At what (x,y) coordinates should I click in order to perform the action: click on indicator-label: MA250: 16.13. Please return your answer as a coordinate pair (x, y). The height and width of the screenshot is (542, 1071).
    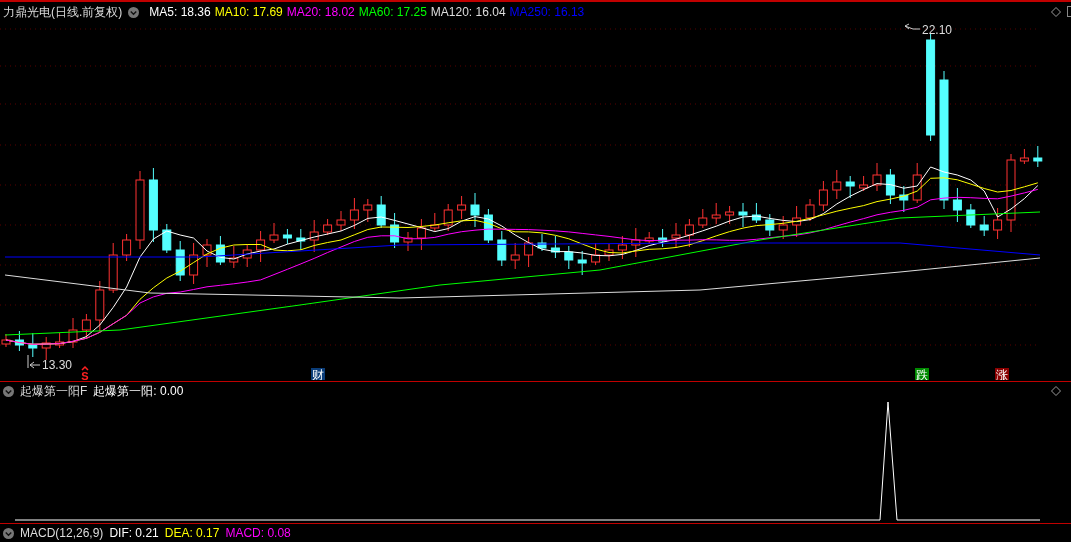
    Looking at the image, I should click on (547, 12).